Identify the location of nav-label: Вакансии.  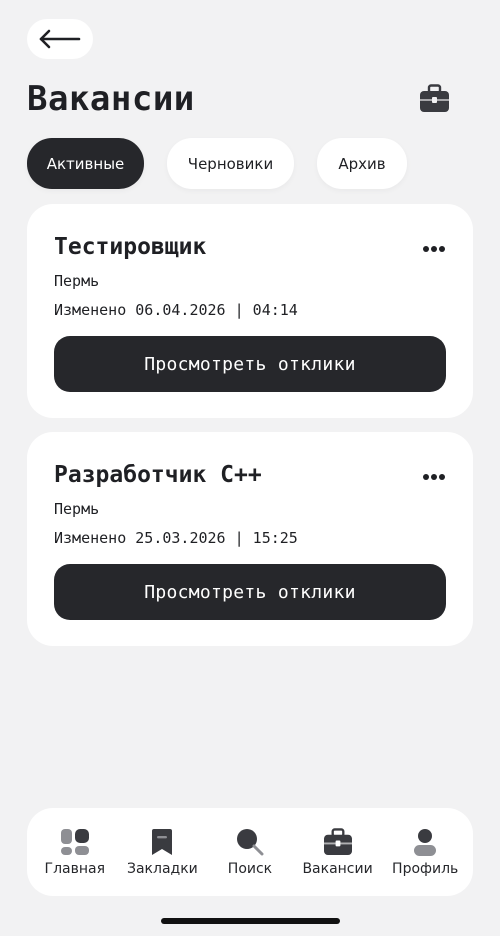
(337, 868).